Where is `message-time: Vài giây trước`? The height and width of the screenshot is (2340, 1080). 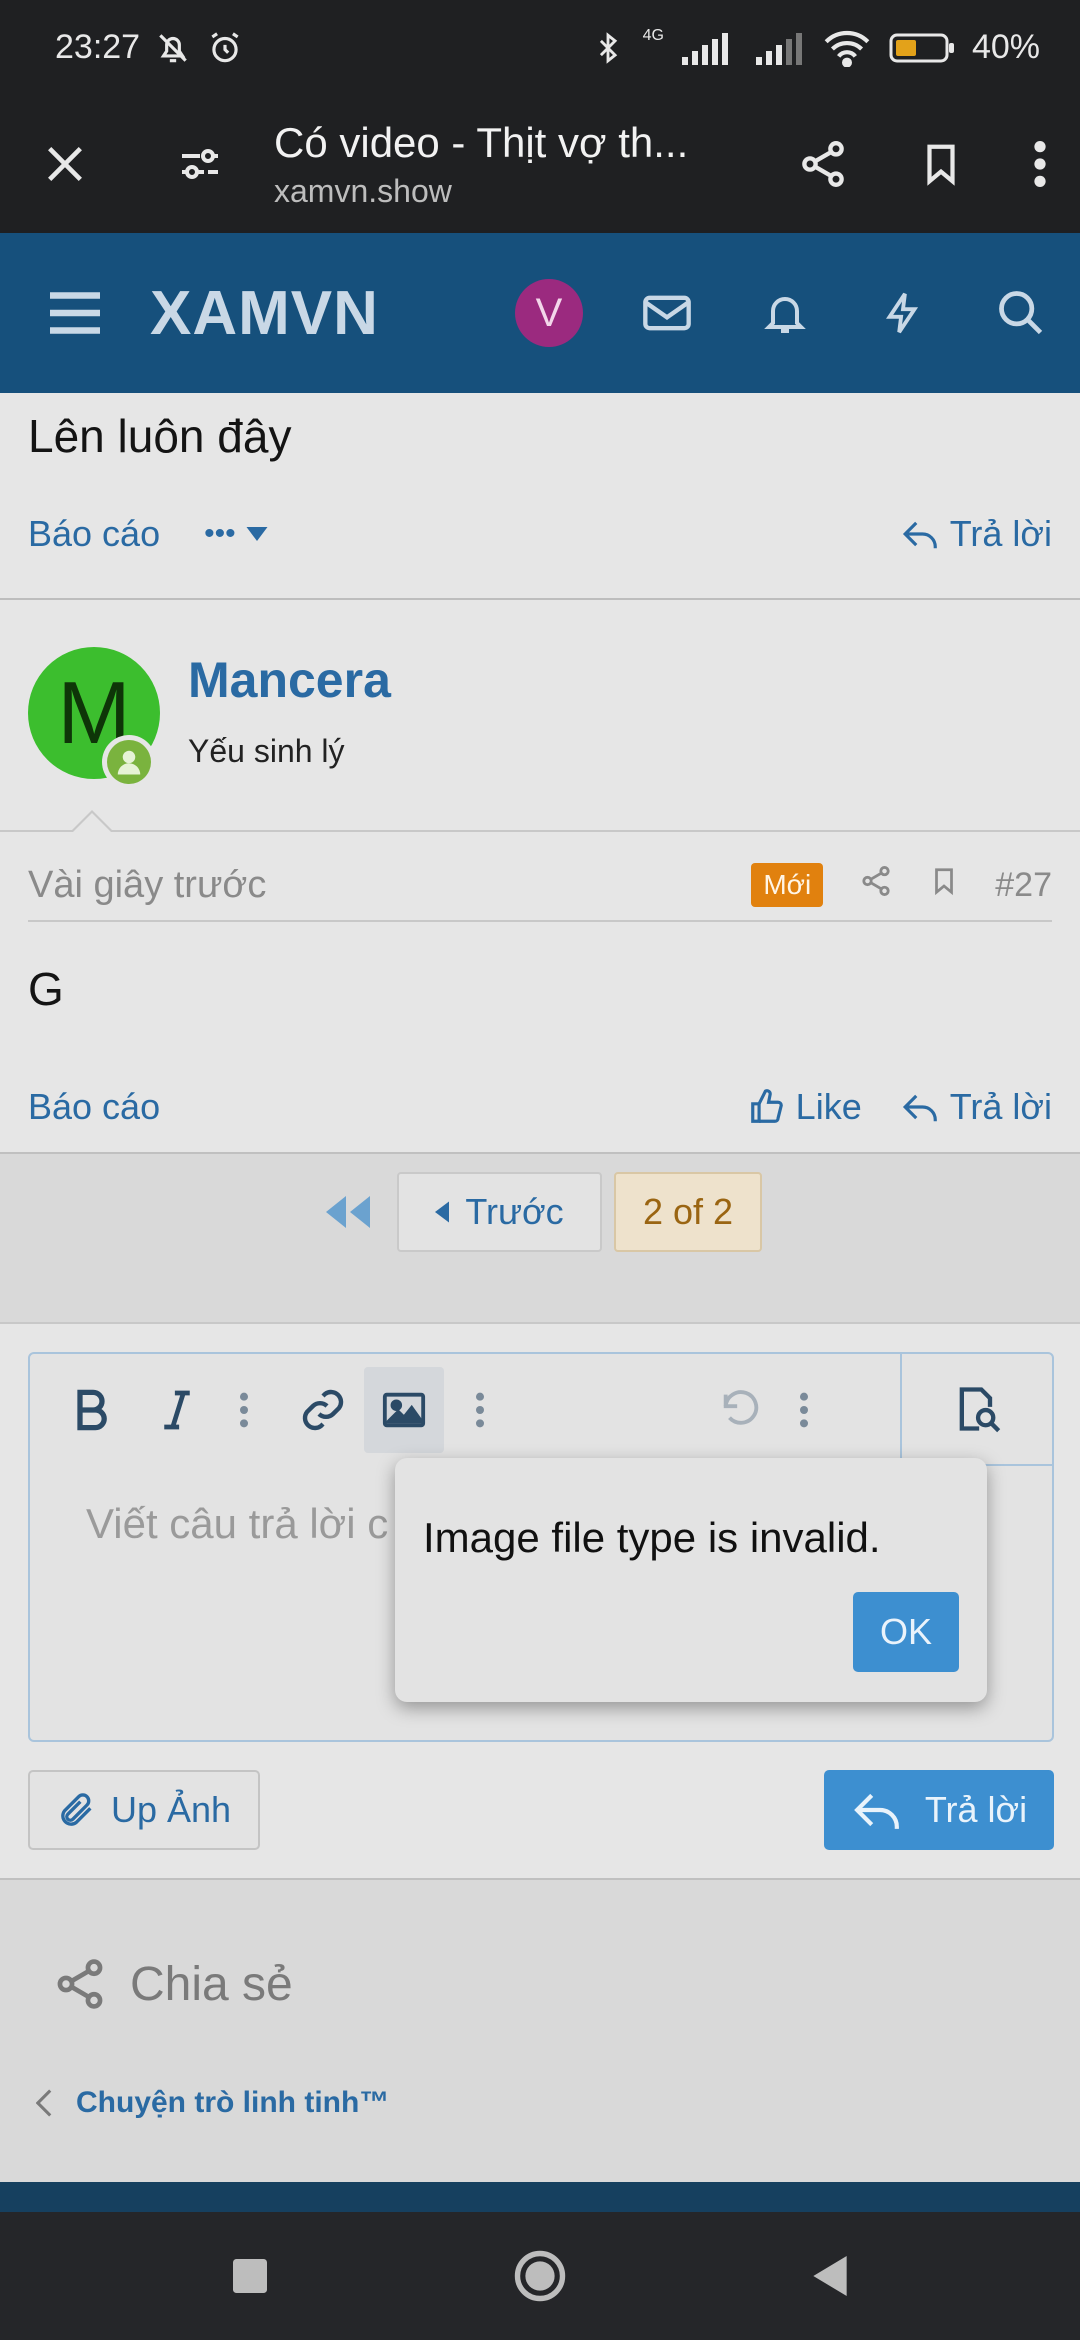 message-time: Vài giây trước is located at coordinates (147, 885).